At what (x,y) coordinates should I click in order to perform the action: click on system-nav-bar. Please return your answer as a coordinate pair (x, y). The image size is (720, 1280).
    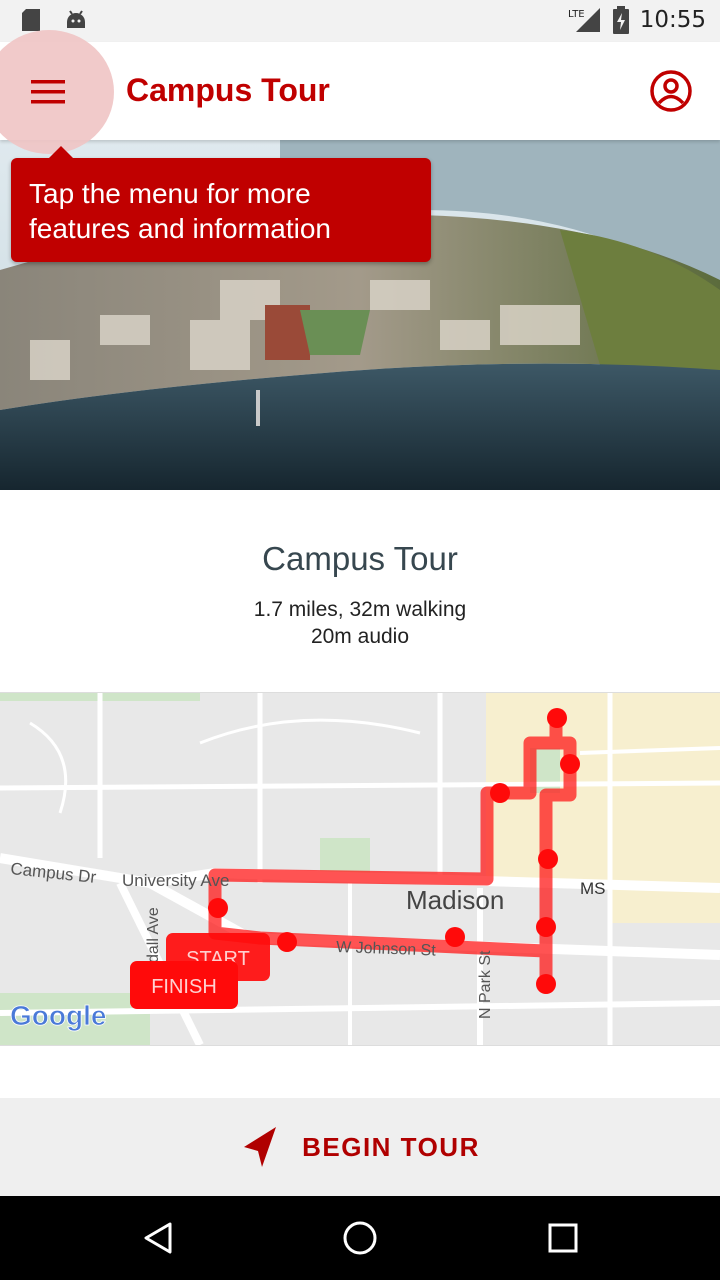
    Looking at the image, I should click on (360, 1238).